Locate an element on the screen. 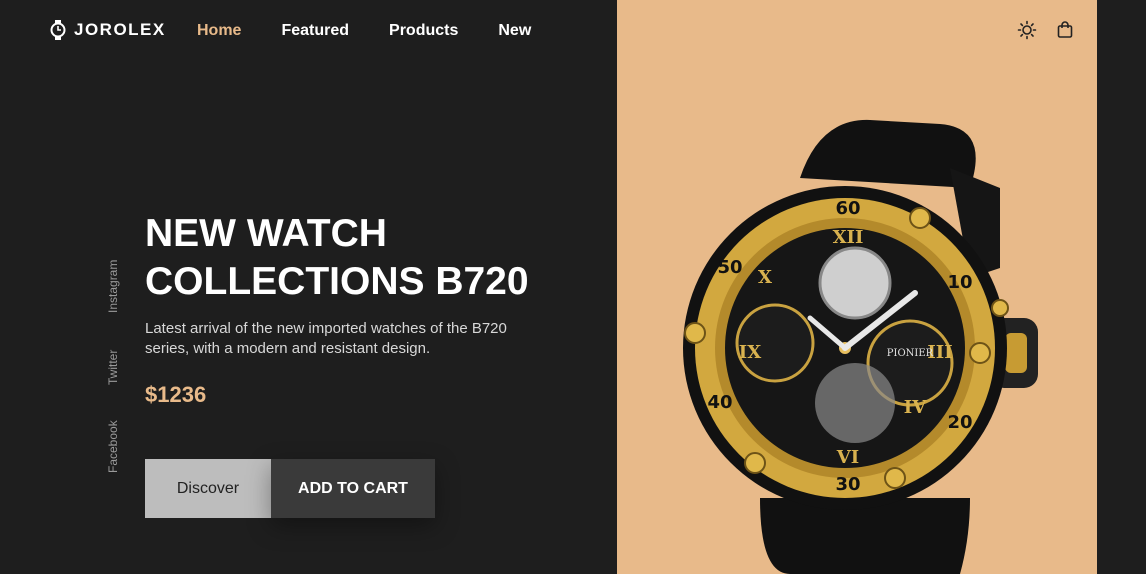 Image resolution: width=1146 pixels, height=574 pixels. svg-text: PIONIER is located at coordinates (910, 353).